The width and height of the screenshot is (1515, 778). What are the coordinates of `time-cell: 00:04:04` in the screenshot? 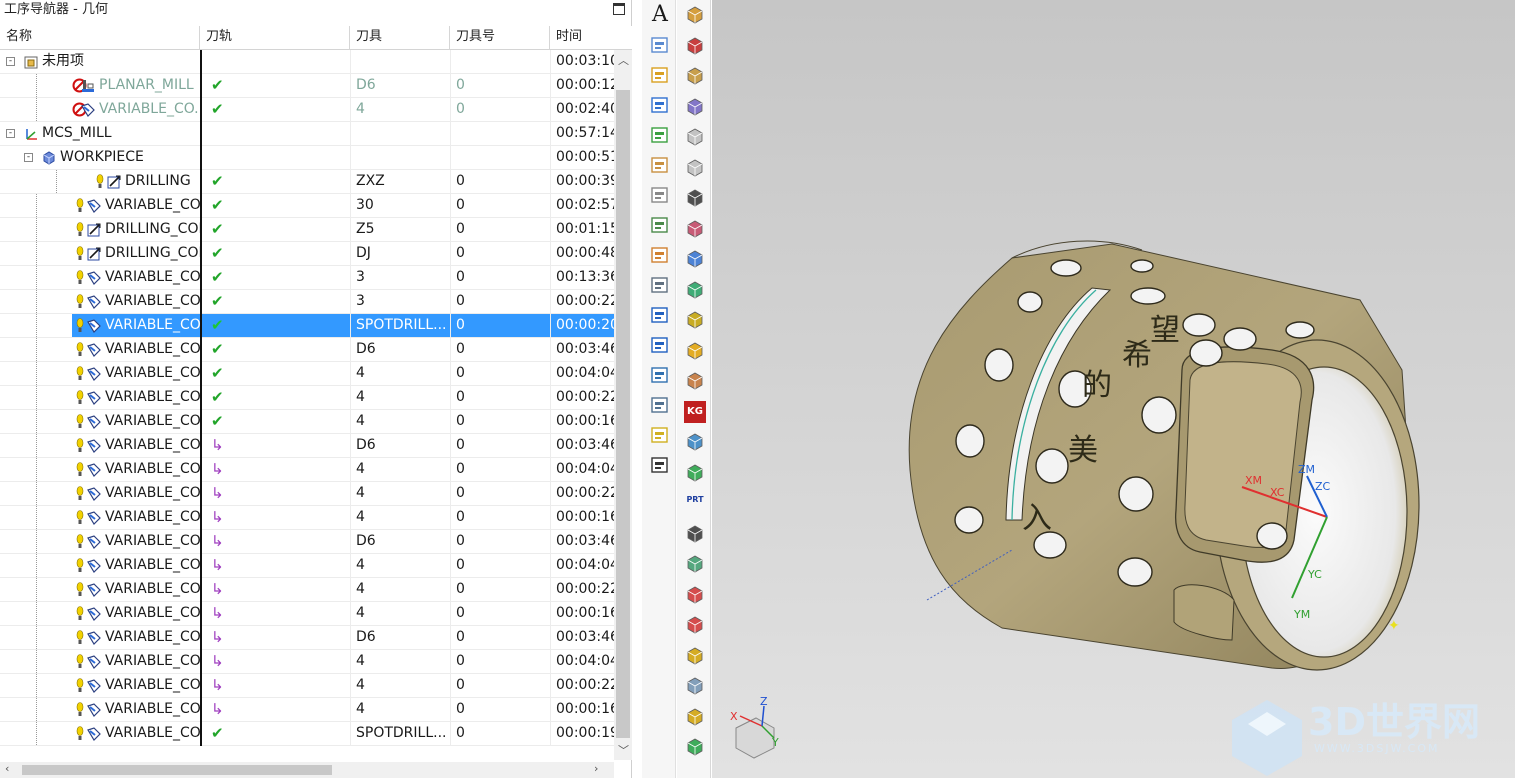 It's located at (582, 661).